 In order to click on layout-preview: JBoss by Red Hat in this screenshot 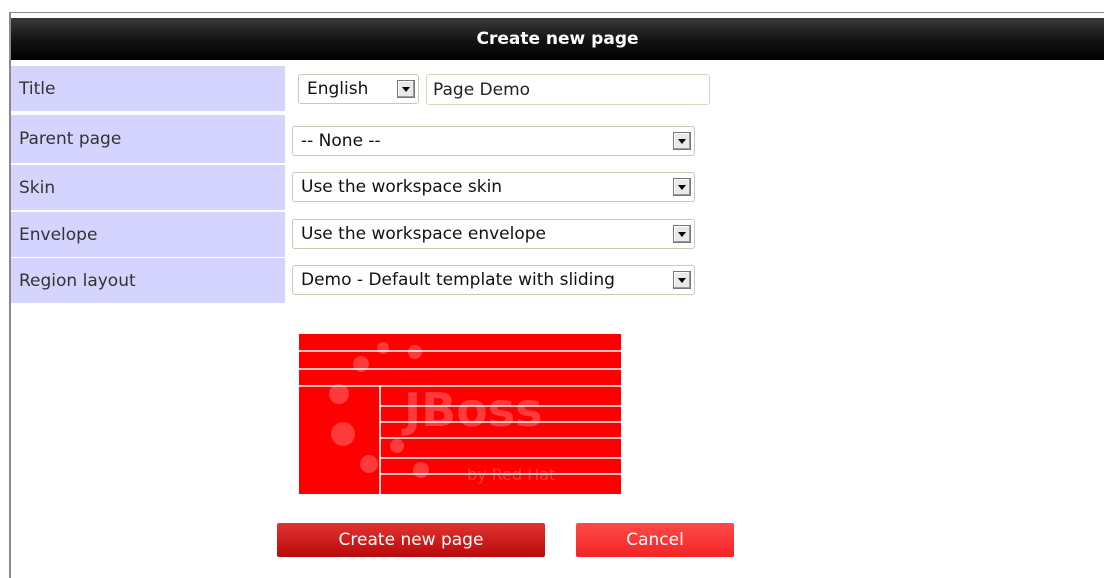, I will do `click(460, 414)`.